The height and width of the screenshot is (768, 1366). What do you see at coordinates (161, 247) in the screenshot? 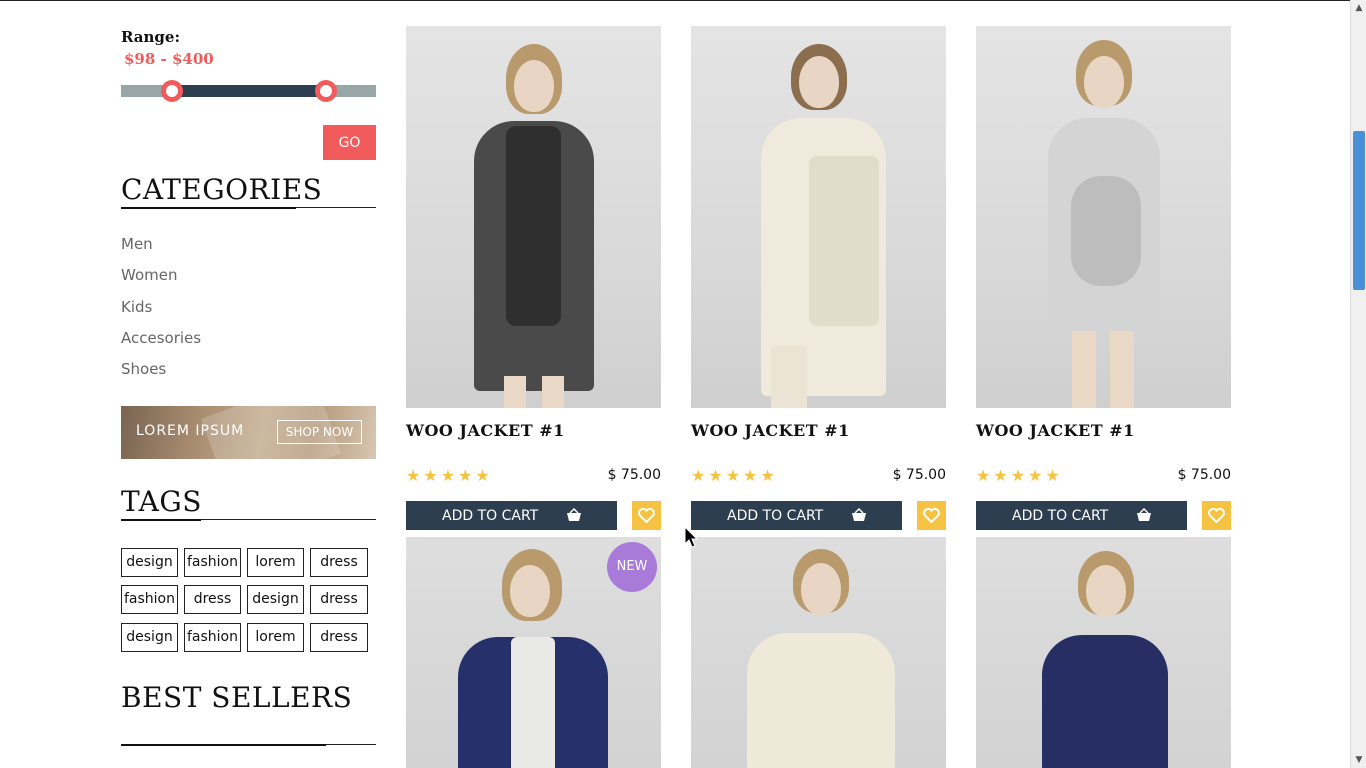
I see `category-item-men: Men` at bounding box center [161, 247].